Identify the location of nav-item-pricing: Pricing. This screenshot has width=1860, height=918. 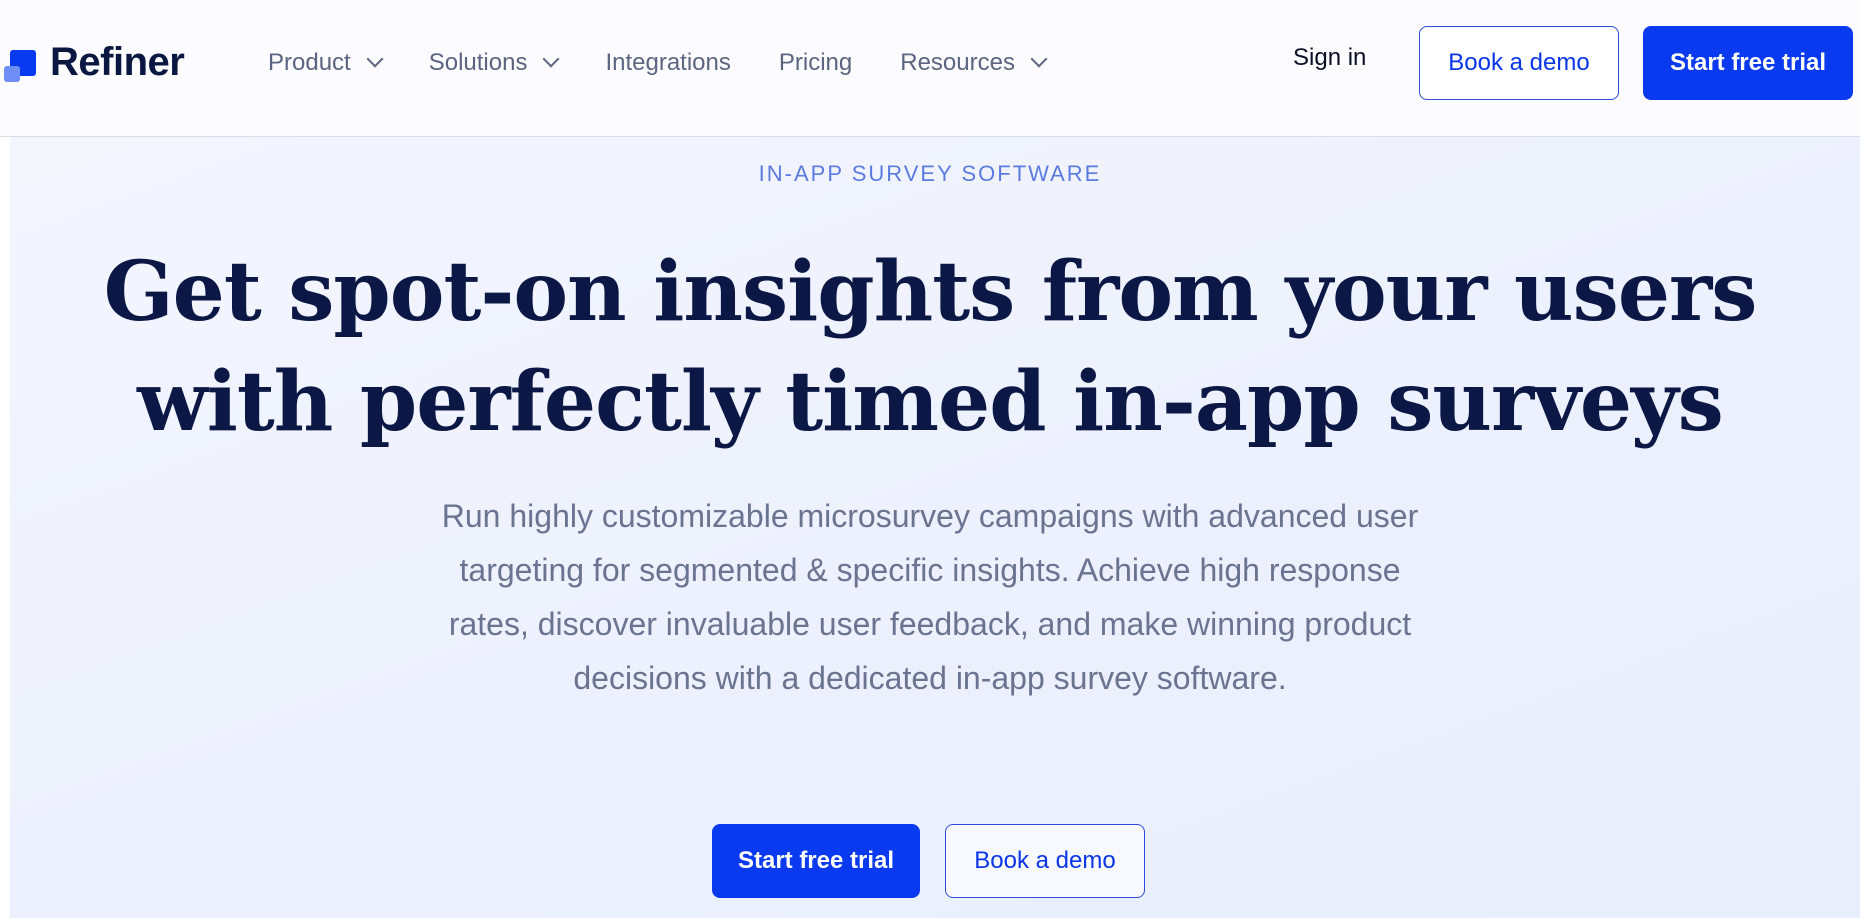
(815, 63).